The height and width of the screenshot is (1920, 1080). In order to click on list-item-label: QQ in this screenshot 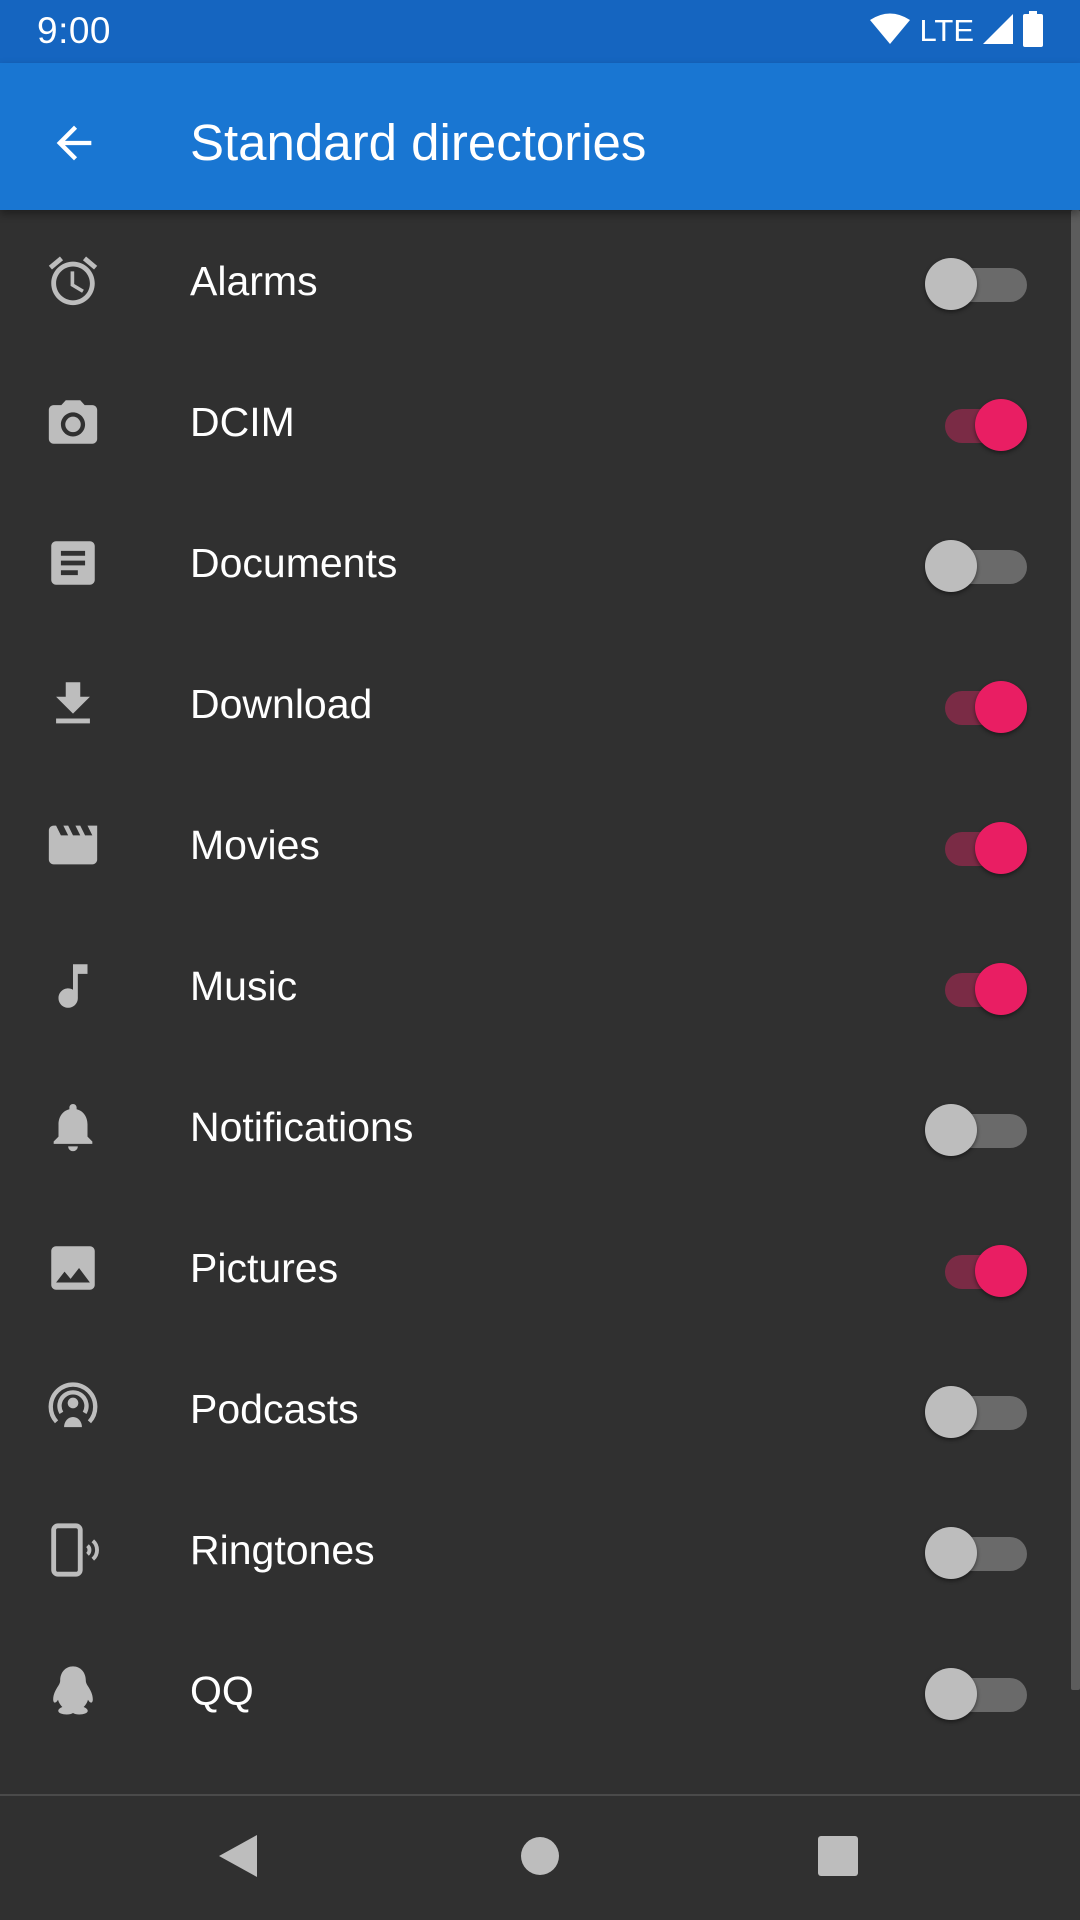, I will do `click(222, 1691)`.